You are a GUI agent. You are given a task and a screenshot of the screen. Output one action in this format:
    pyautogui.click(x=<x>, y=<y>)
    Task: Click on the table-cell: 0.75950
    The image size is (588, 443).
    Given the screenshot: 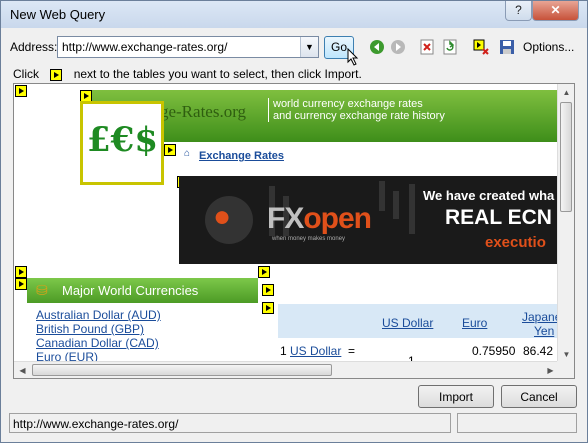 What is the action you would take?
    pyautogui.click(x=494, y=351)
    